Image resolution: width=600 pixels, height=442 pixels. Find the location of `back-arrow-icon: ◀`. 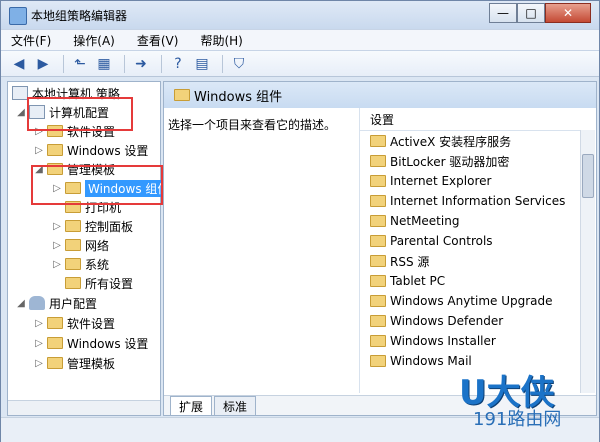

back-arrow-icon: ◀ is located at coordinates (19, 64).